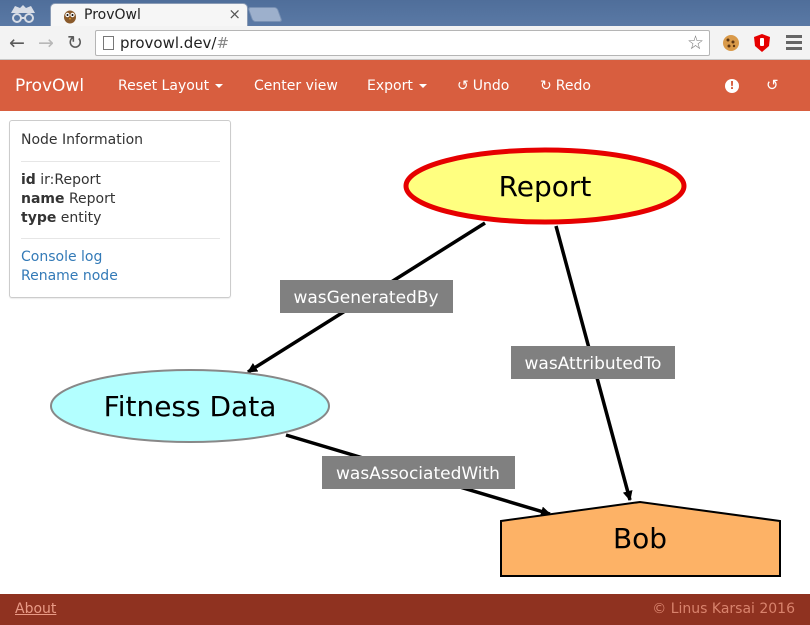  Describe the element at coordinates (390, 86) in the screenshot. I see `export-label: Export` at that location.